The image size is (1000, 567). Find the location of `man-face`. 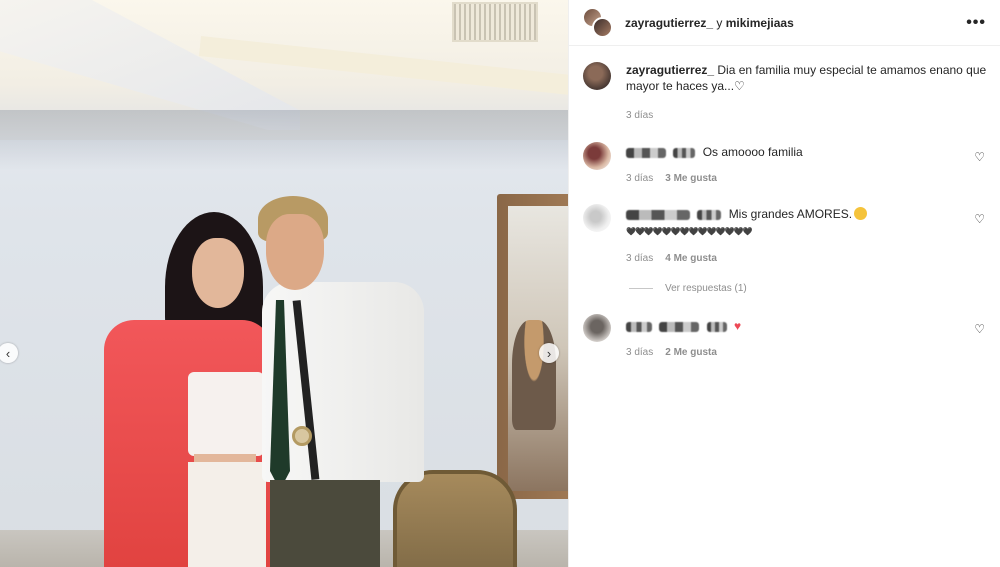

man-face is located at coordinates (295, 252).